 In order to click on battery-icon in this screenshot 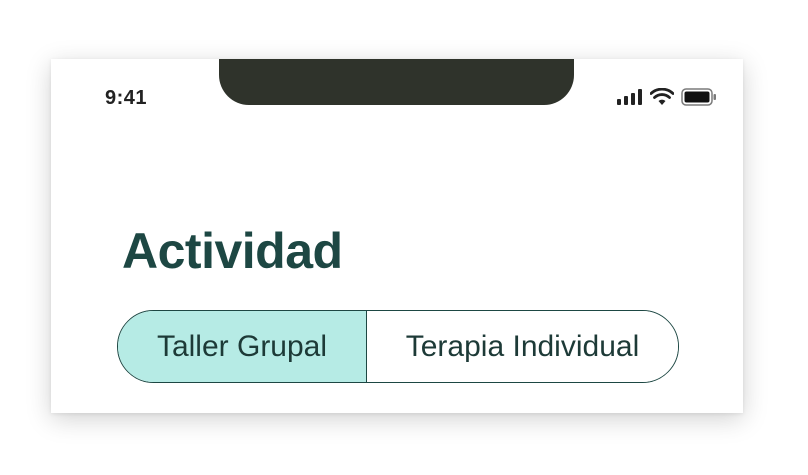, I will do `click(698, 97)`.